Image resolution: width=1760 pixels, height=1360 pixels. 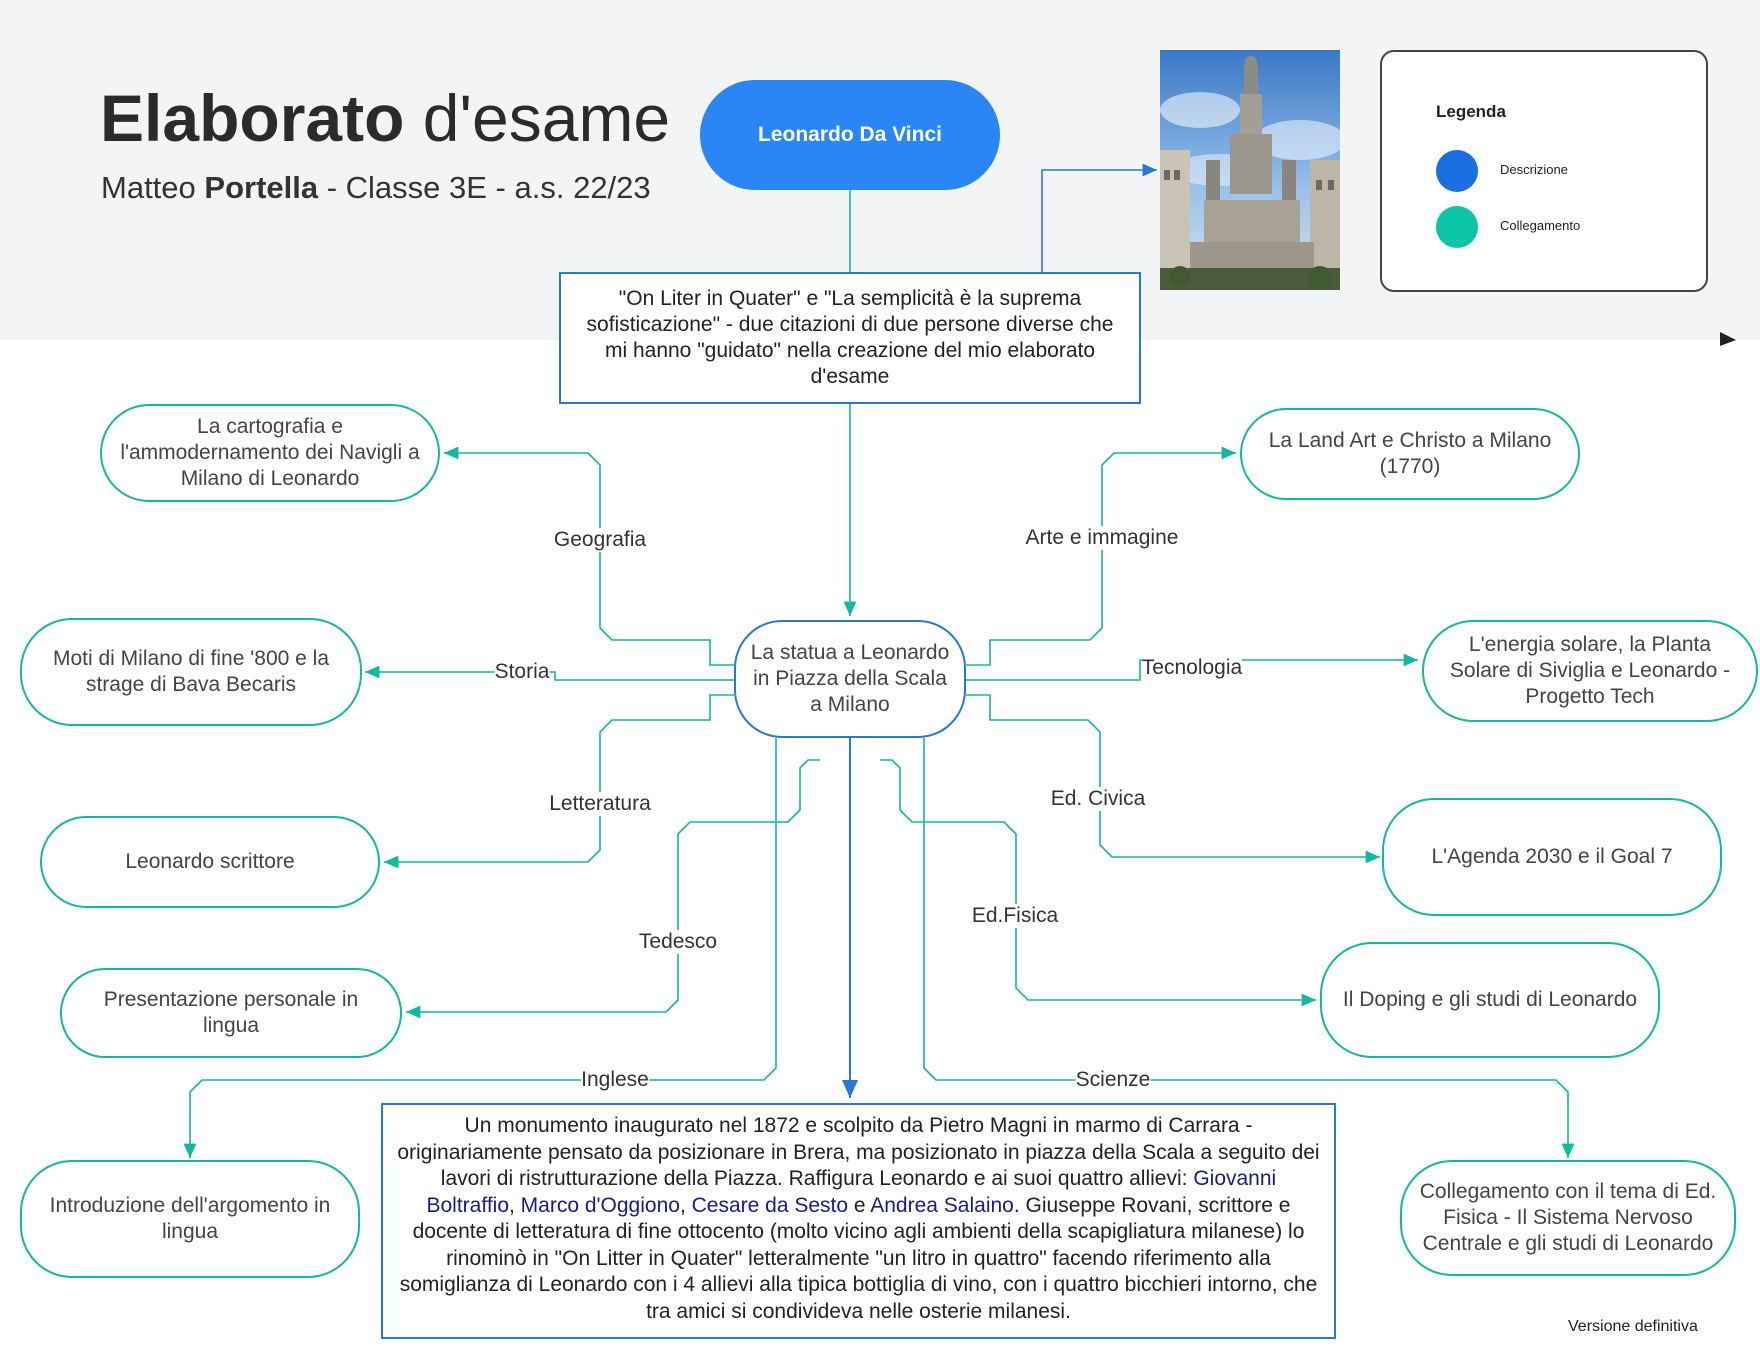 I want to click on root-node: Leonardo Da Vinci, so click(x=850, y=135).